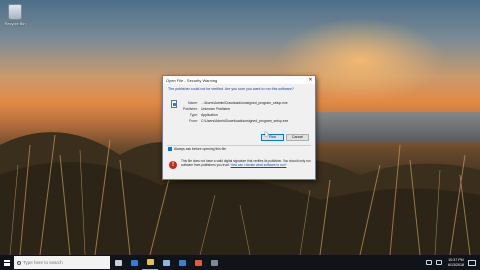  I want to click on start-button, so click(7, 262).